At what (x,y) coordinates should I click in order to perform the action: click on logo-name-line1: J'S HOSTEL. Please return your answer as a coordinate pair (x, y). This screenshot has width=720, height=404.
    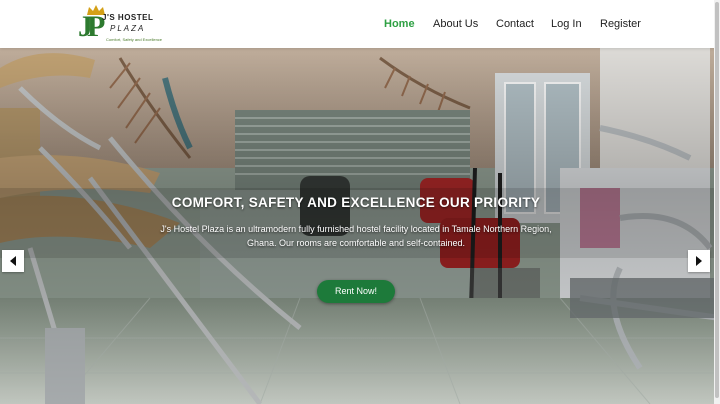
    Looking at the image, I should click on (128, 17).